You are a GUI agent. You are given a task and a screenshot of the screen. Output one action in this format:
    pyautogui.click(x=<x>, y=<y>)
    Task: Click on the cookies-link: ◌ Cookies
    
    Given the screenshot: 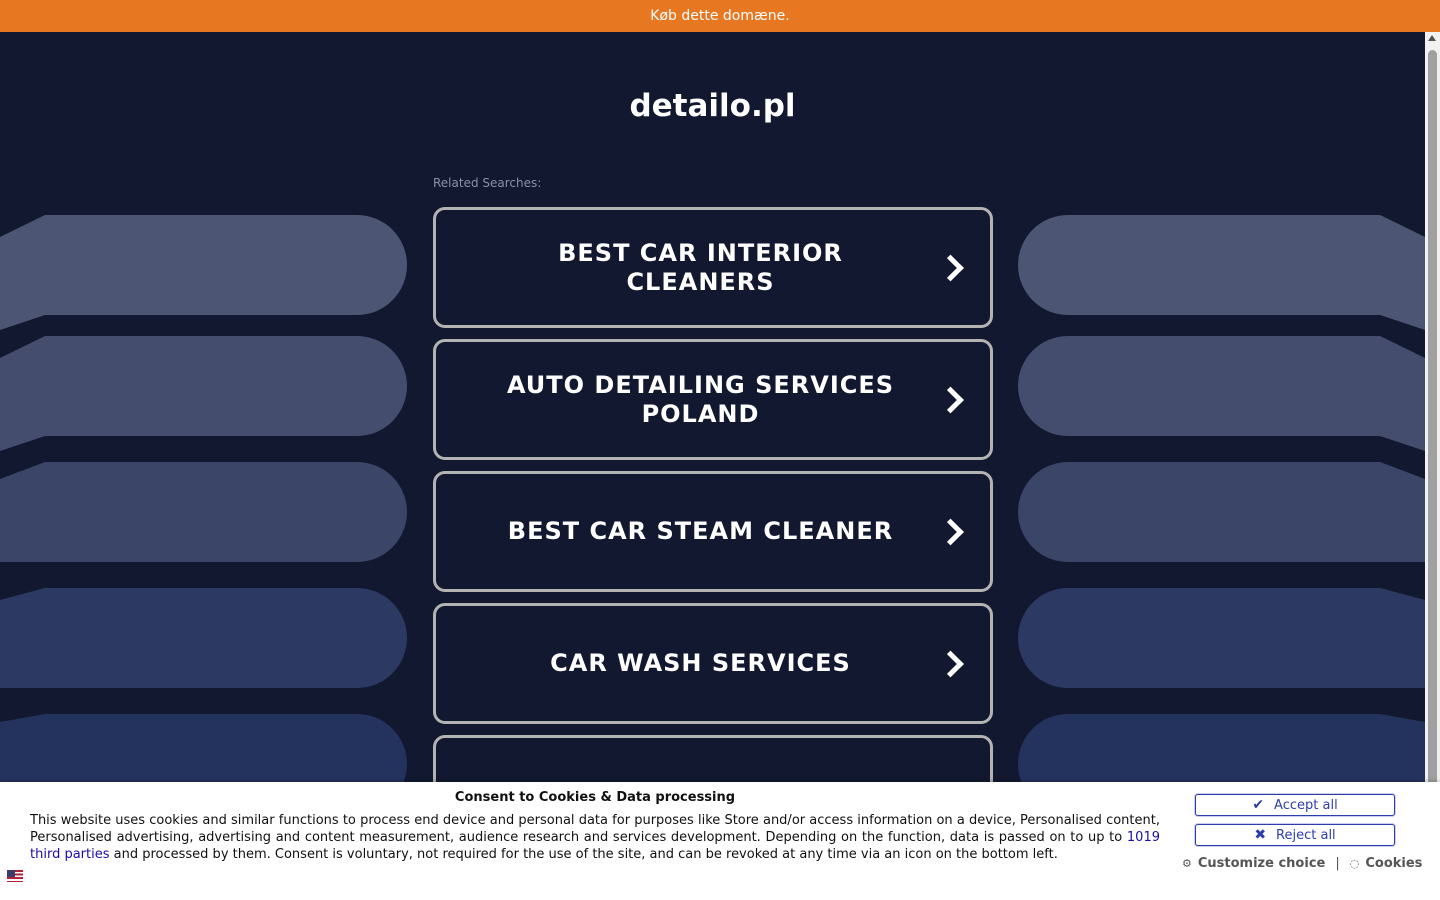 What is the action you would take?
    pyautogui.click(x=1386, y=863)
    